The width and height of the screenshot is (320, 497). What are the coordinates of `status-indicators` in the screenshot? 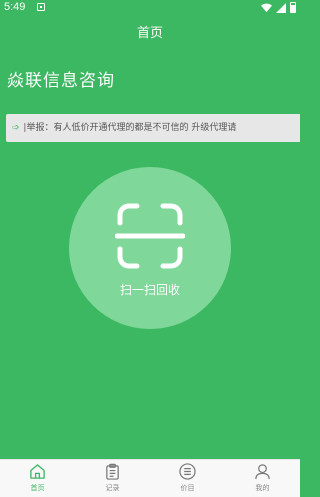 It's located at (278, 7).